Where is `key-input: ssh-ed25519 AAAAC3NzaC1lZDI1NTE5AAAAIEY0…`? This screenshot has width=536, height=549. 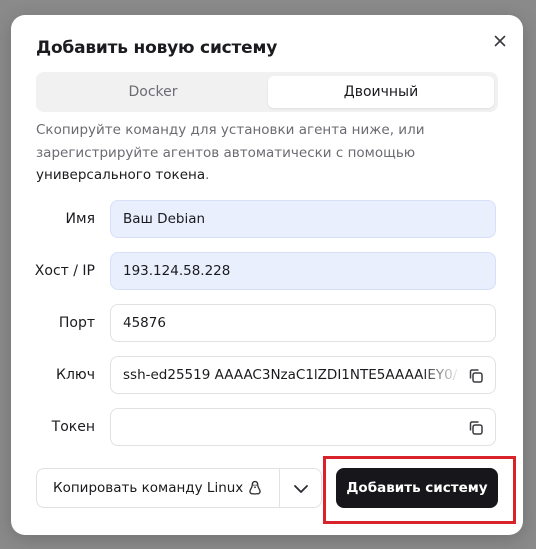 key-input: ssh-ed25519 AAAAC3NzaC1lZDI1NTE5AAAAIEY0… is located at coordinates (303, 375).